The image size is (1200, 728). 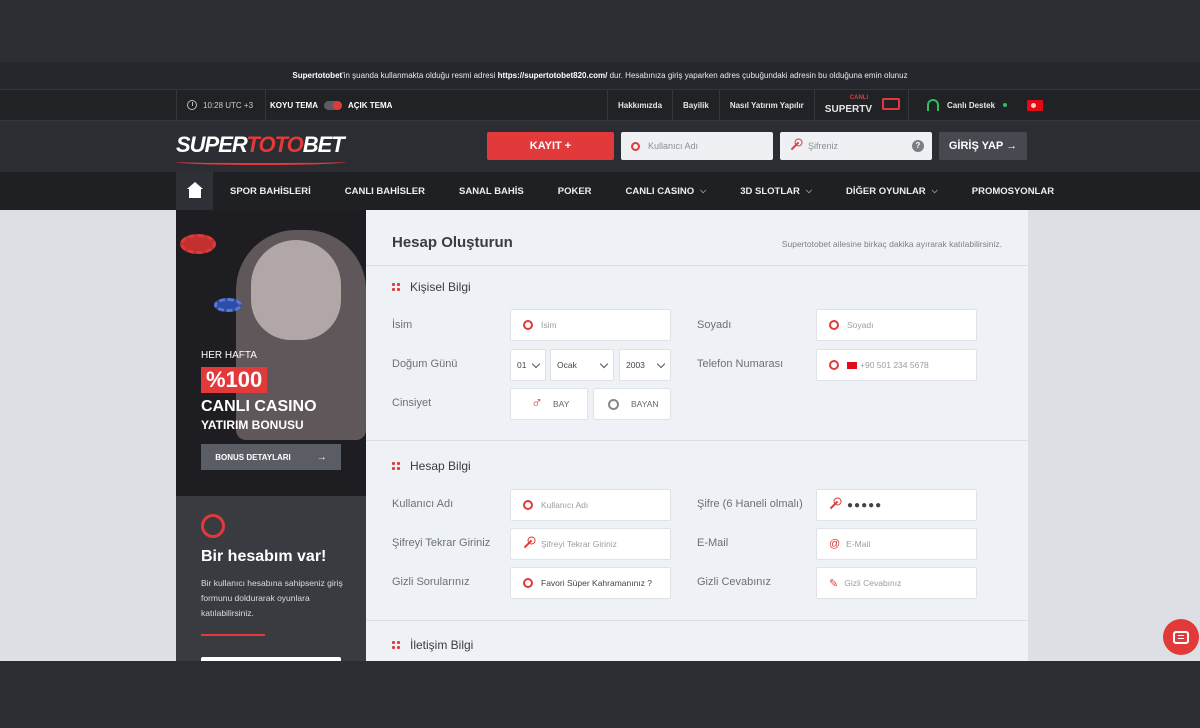 I want to click on bonus-details-label: BONUS DETAYLARI, so click(x=253, y=457).